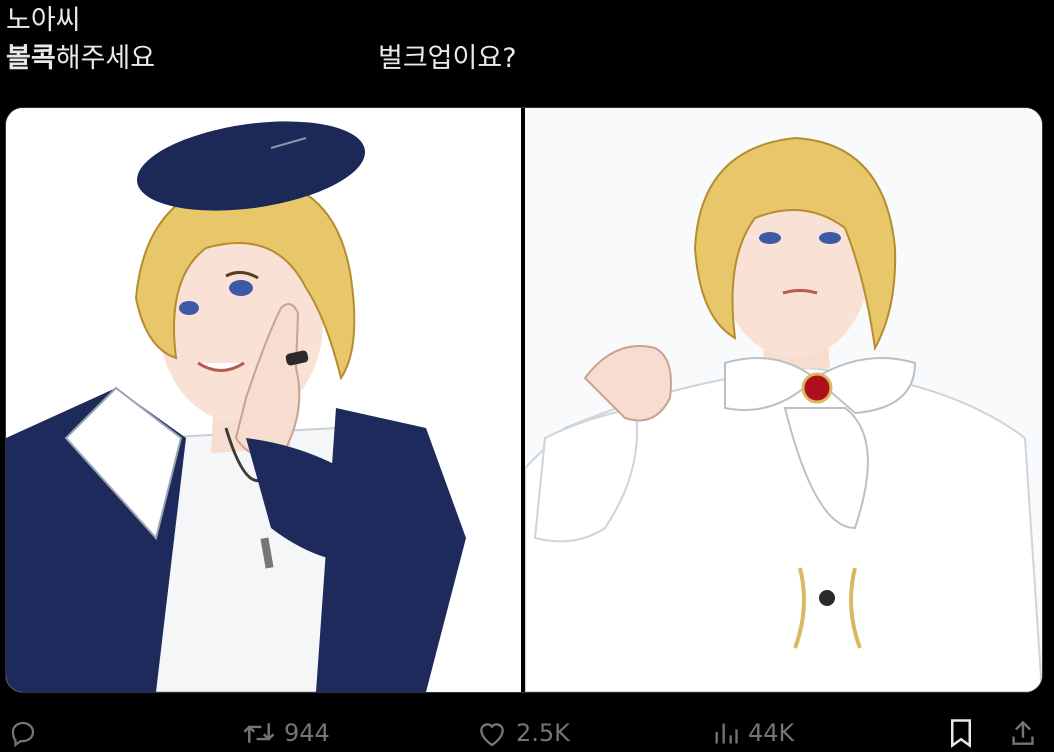  I want to click on tweet-action-bar: 944 2.5K 44K, so click(527, 732).